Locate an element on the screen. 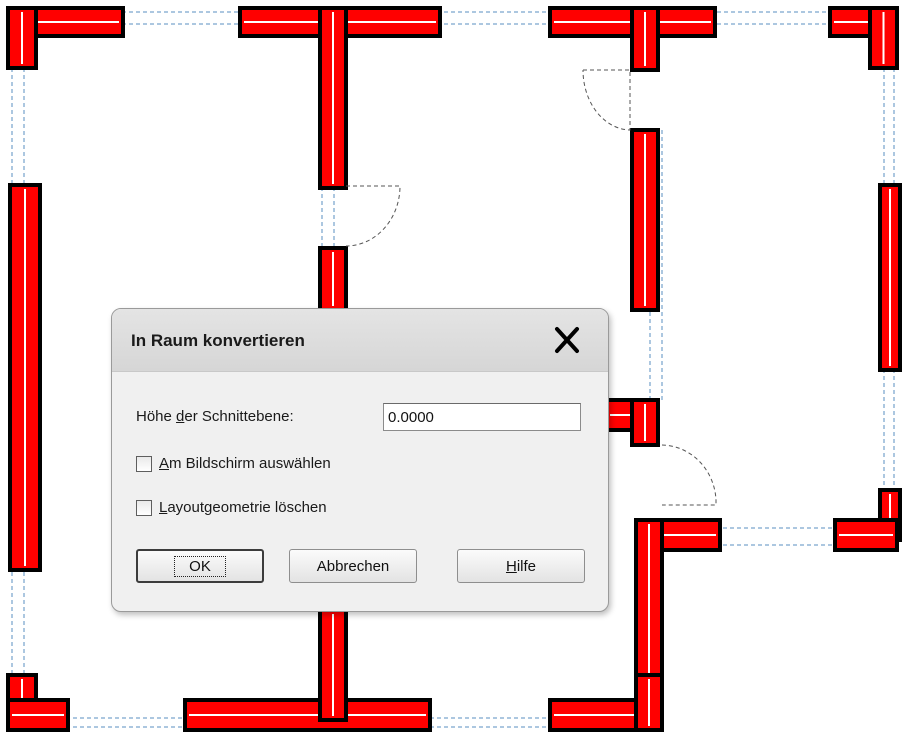 This screenshot has height=733, width=903. label-part: m Bildschirm auswählen is located at coordinates (250, 463).